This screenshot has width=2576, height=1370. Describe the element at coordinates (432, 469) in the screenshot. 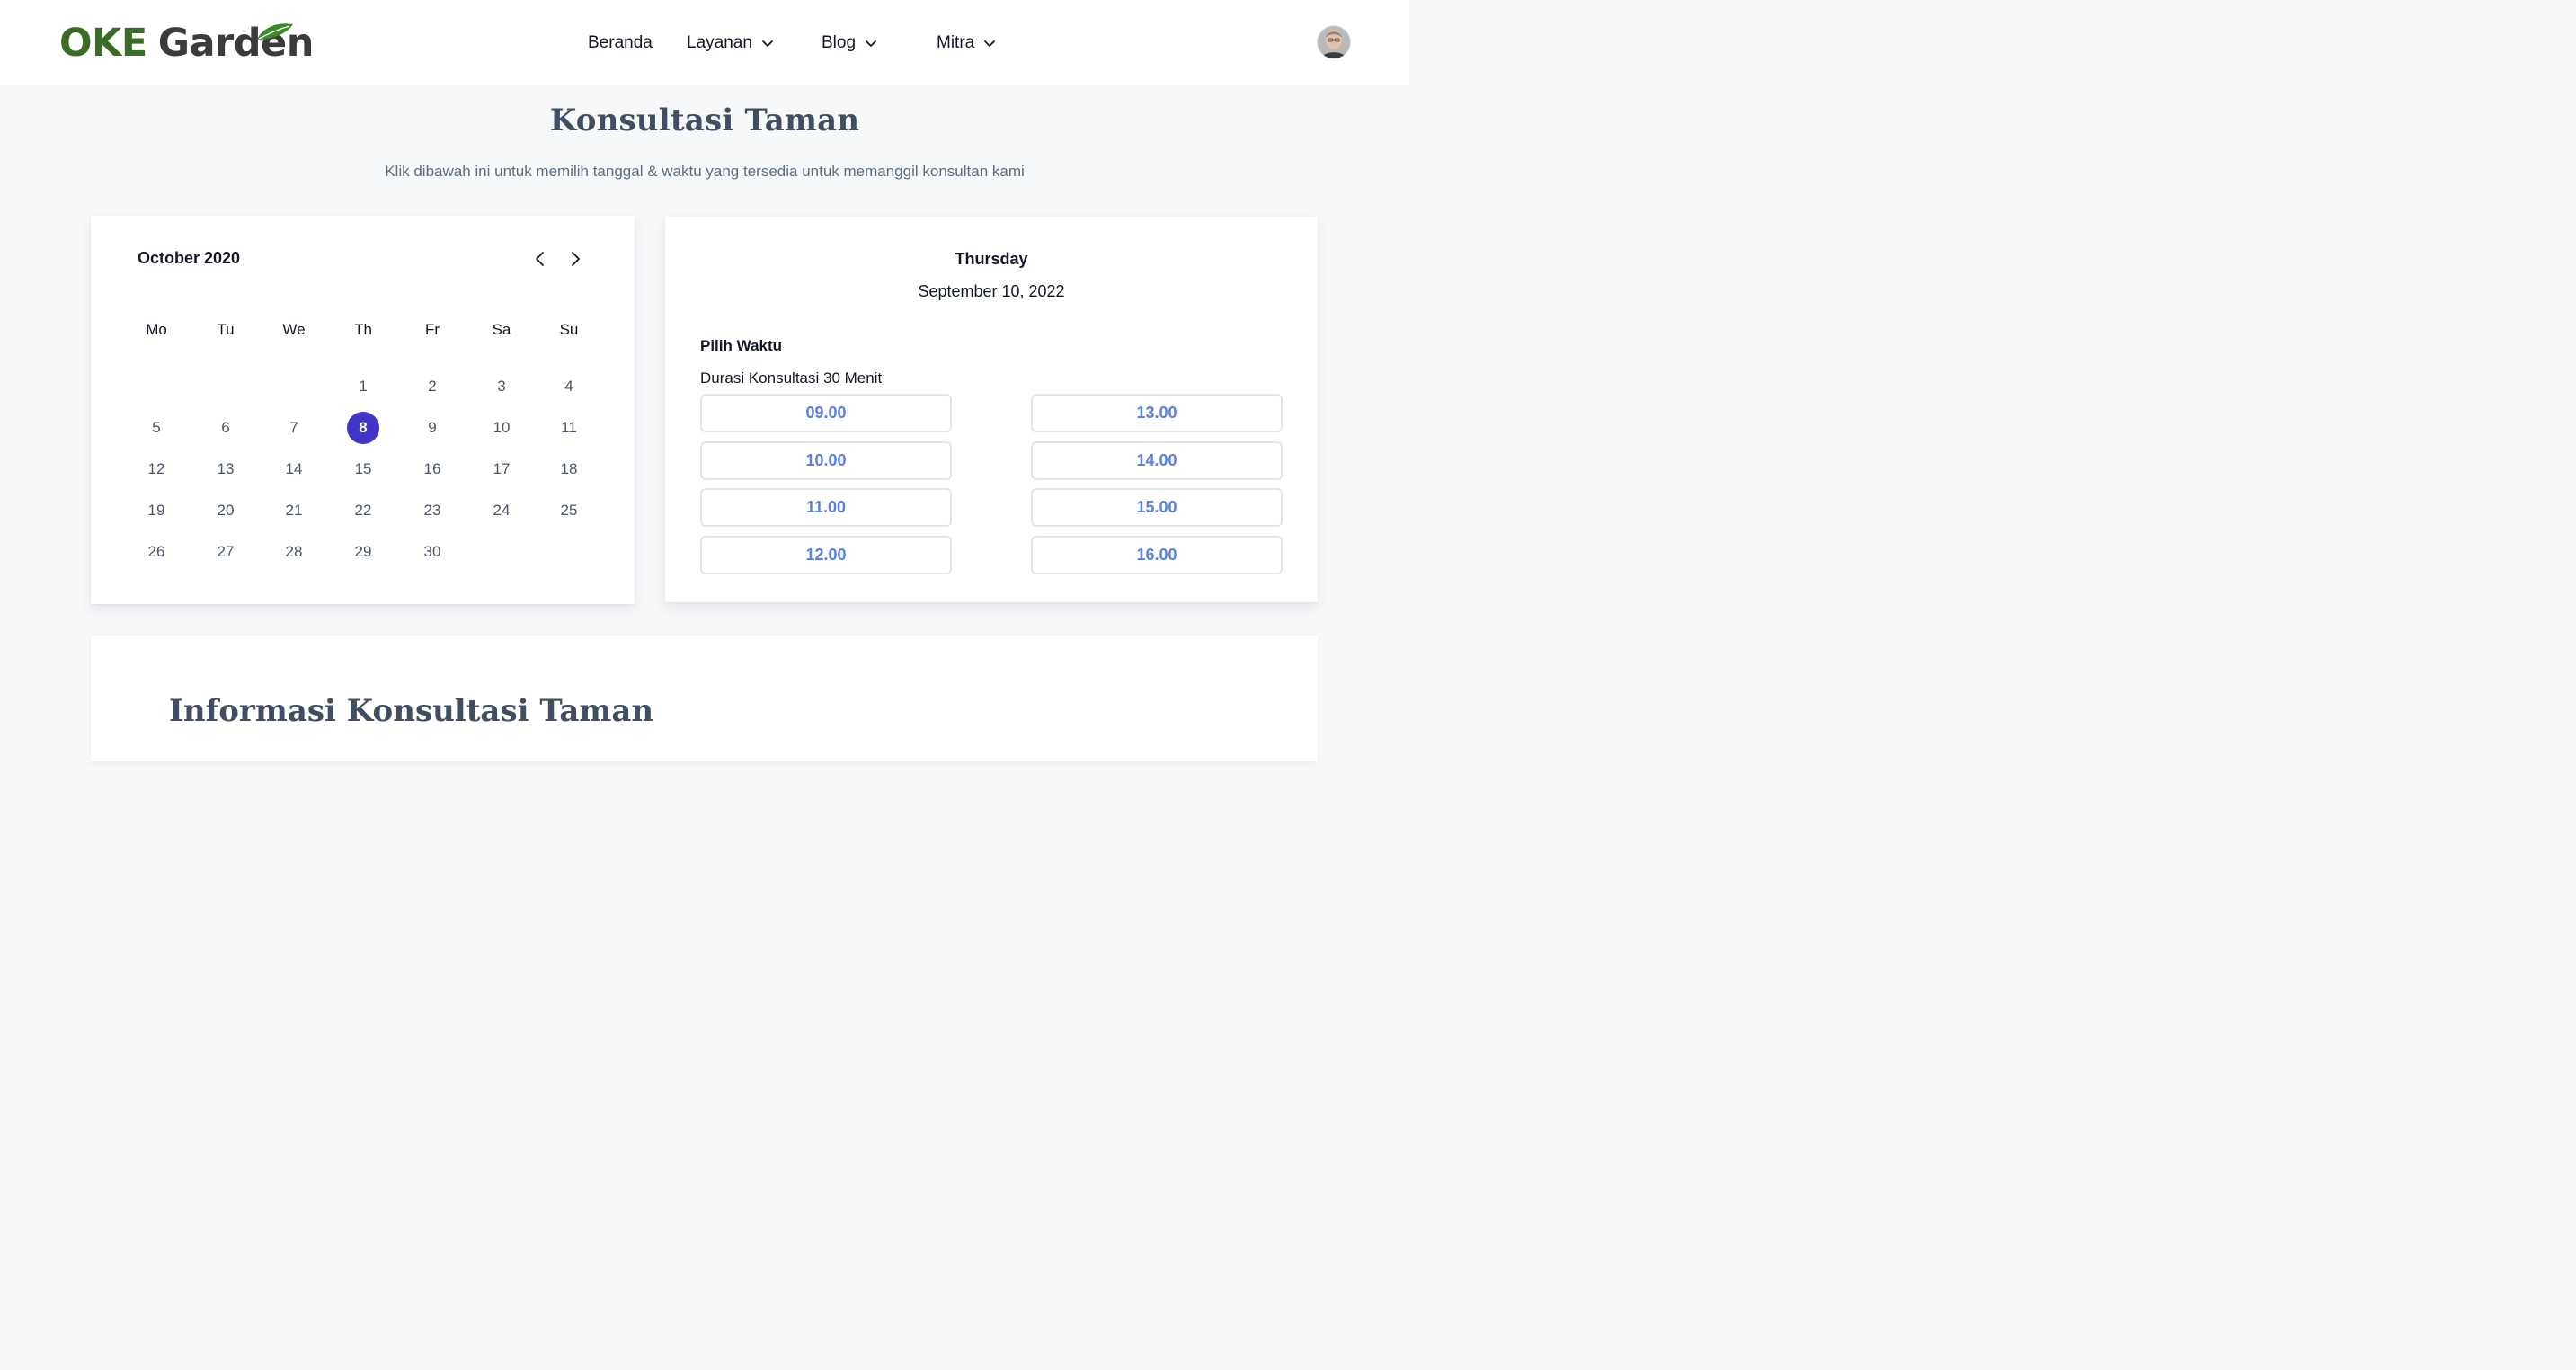

I see `calendar-day: 16` at that location.